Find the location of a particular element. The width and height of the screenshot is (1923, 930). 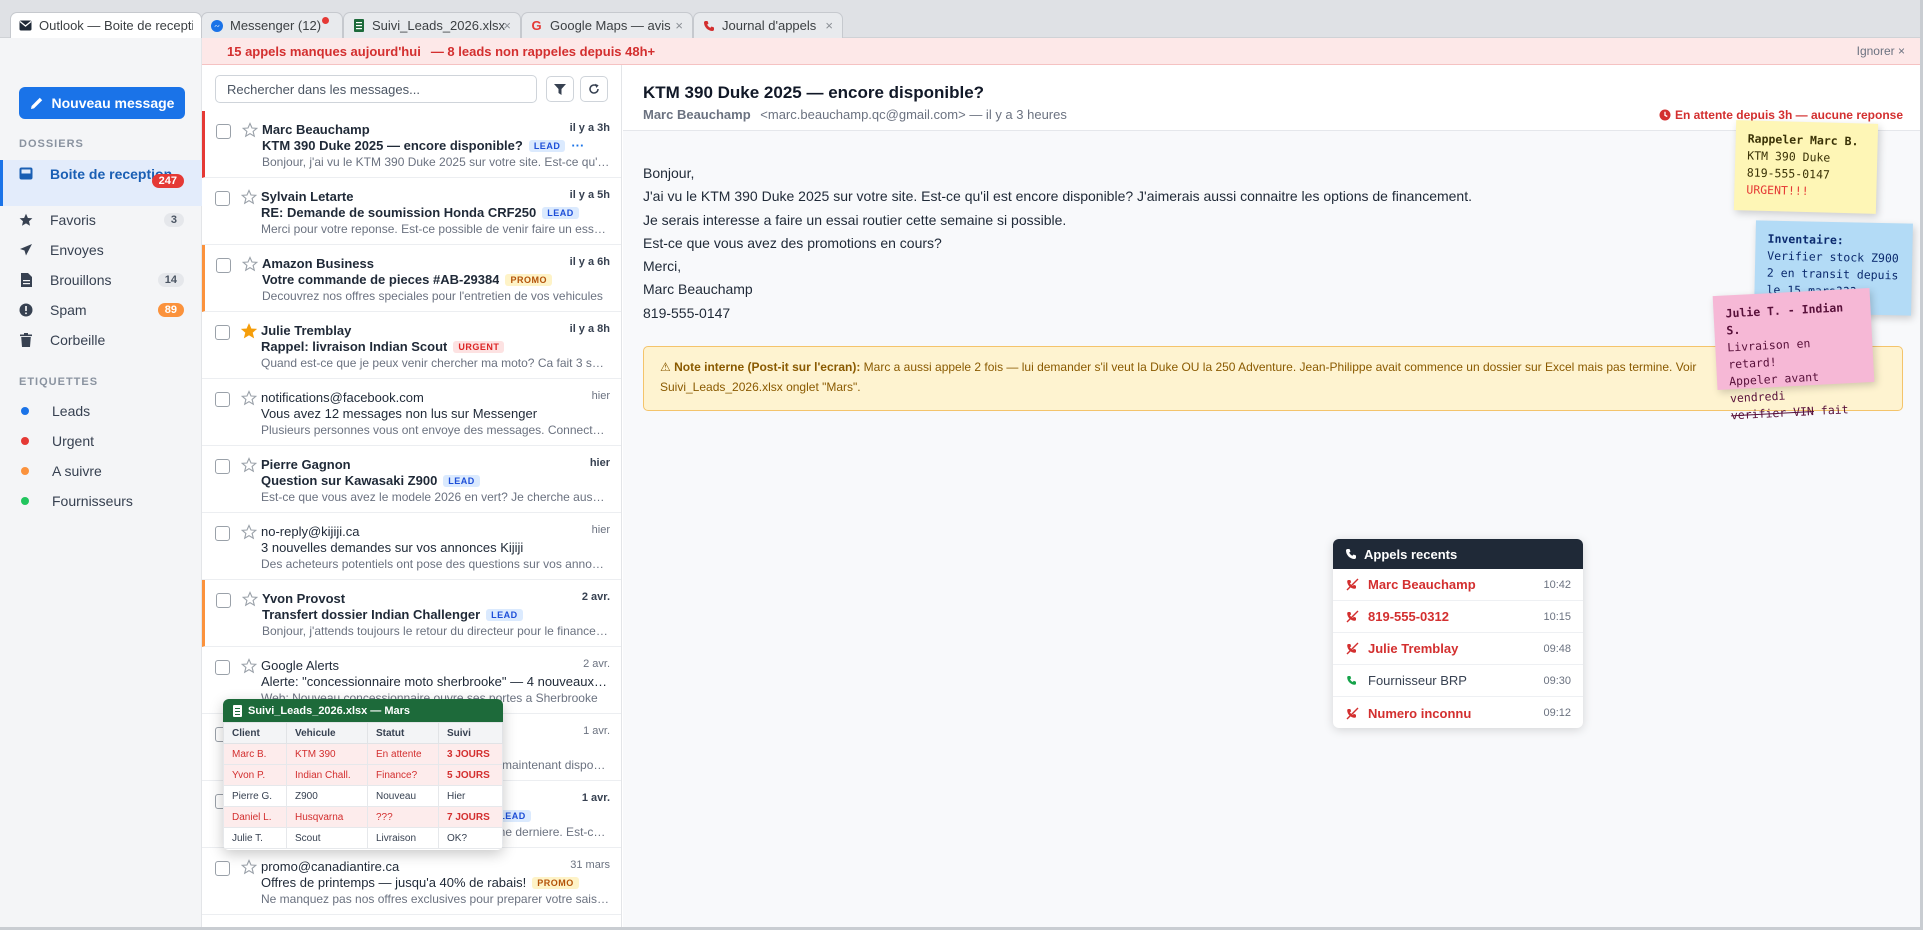

label-leads: Leads is located at coordinates (101, 411).